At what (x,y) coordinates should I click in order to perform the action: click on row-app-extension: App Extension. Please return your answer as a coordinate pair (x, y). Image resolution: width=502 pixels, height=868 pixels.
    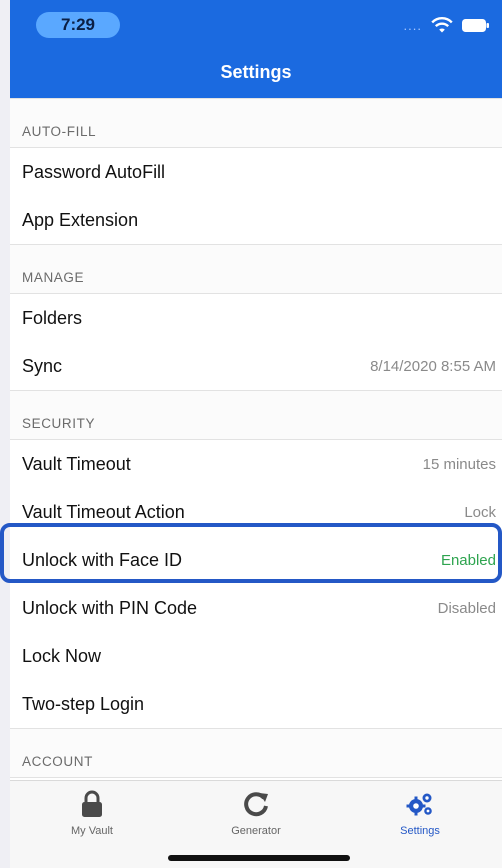
    Looking at the image, I should click on (256, 220).